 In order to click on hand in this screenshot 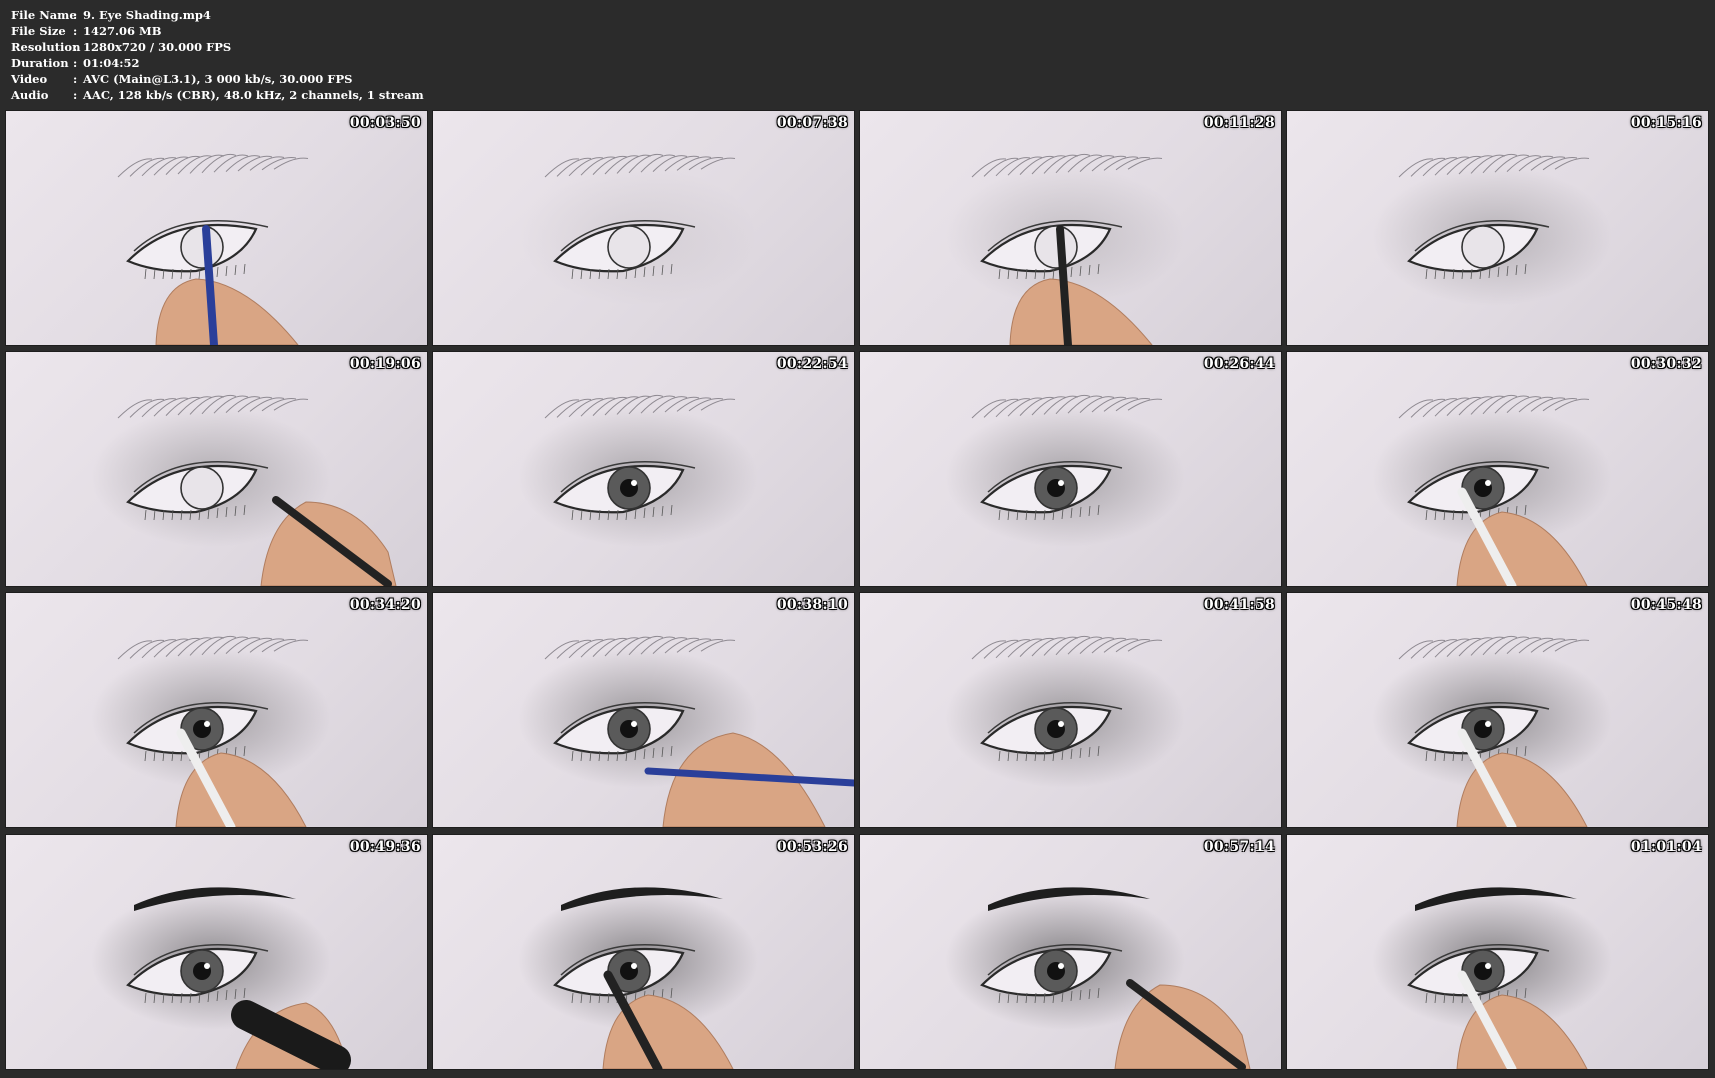, I will do `click(227, 311)`.